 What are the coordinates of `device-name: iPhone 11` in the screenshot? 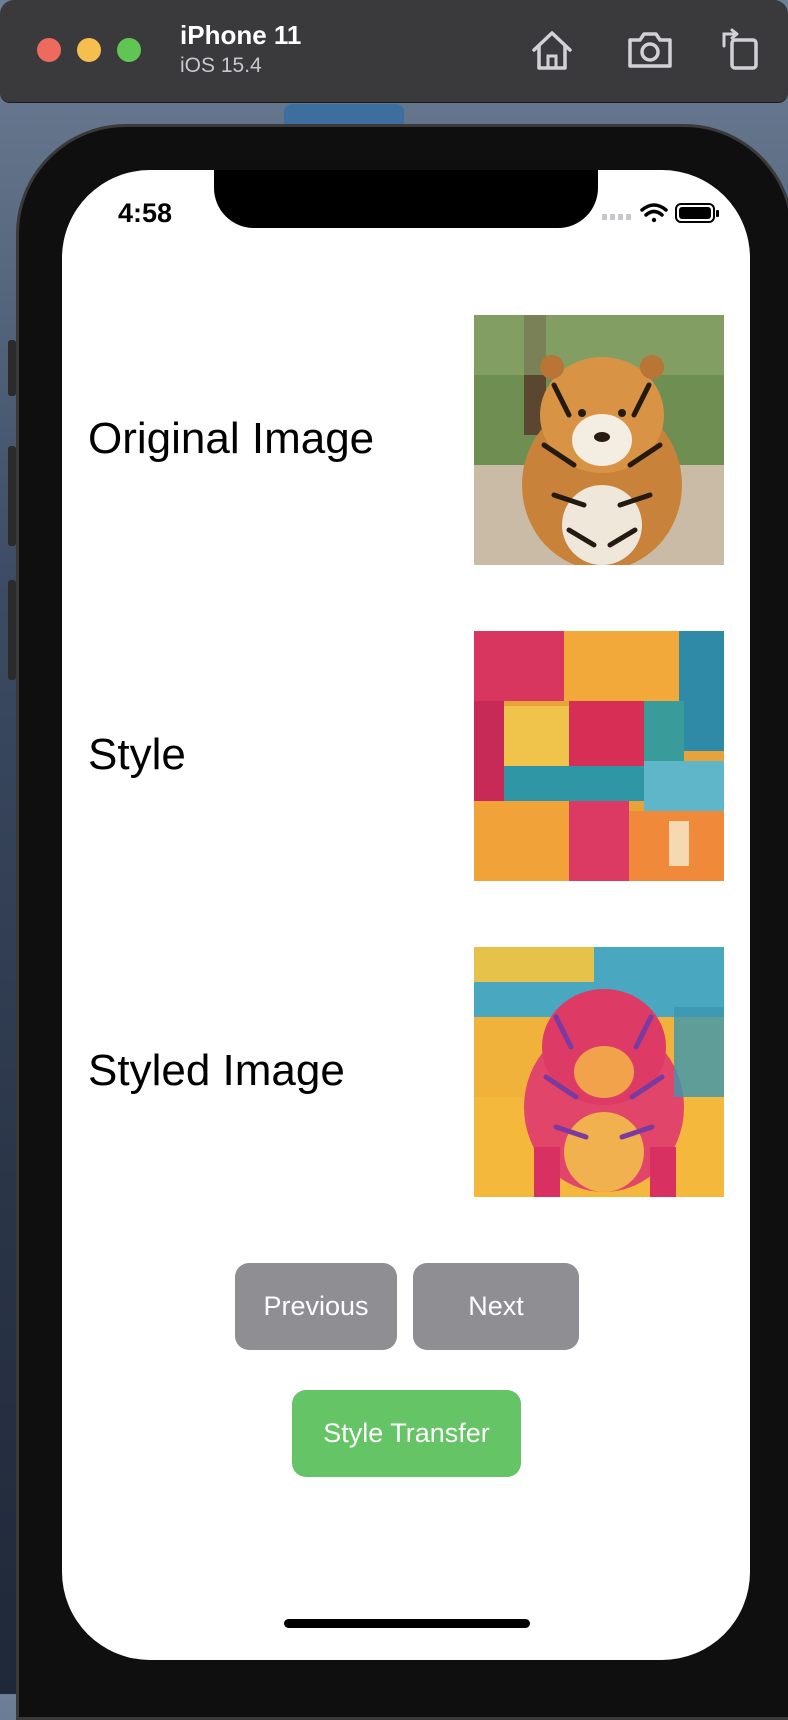 It's located at (241, 35).